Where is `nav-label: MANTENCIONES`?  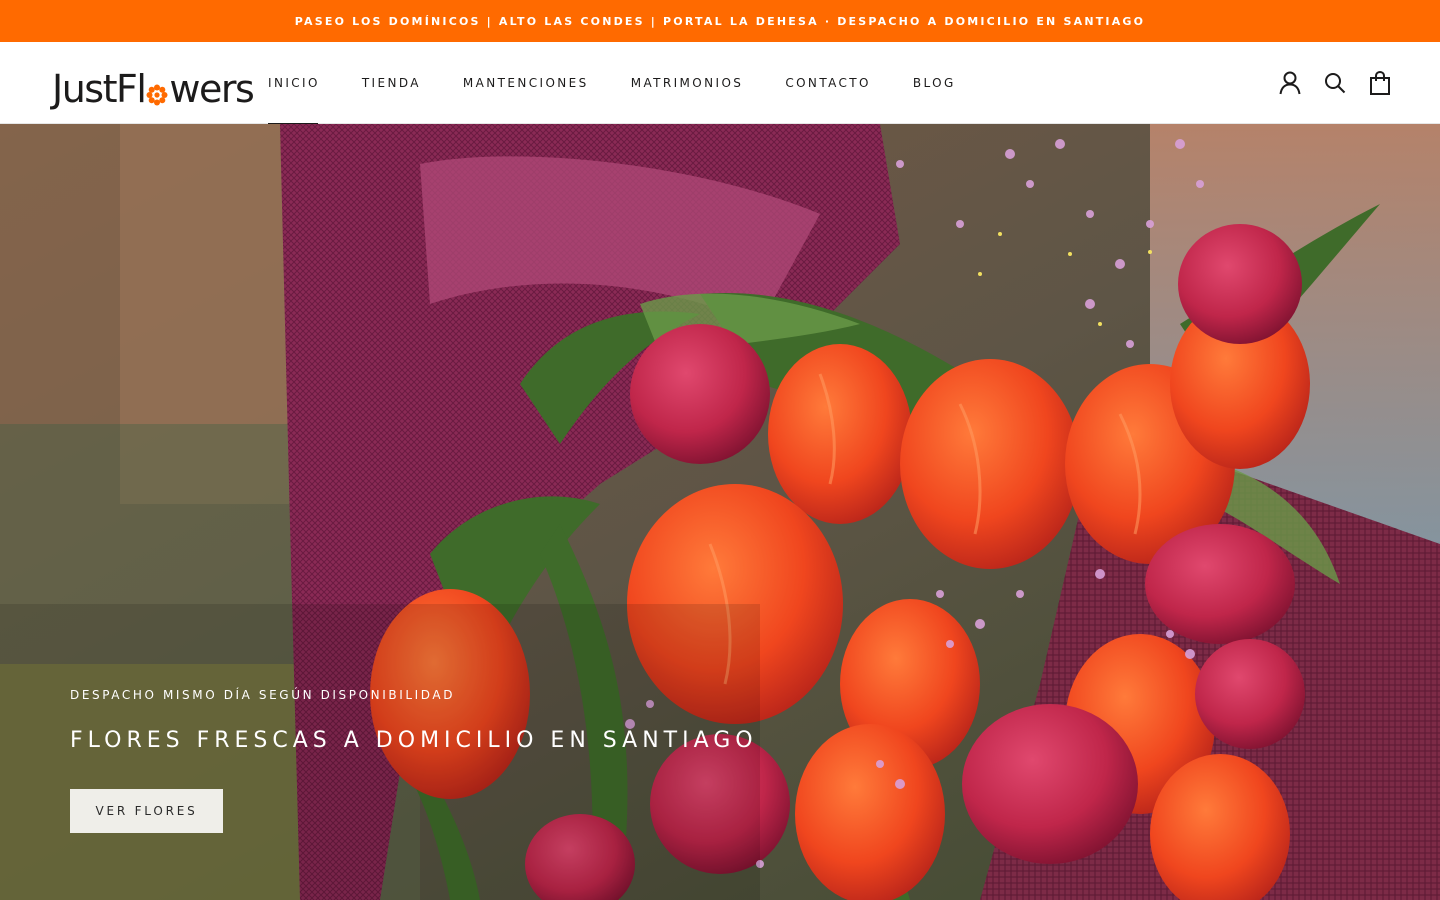 nav-label: MANTENCIONES is located at coordinates (525, 83).